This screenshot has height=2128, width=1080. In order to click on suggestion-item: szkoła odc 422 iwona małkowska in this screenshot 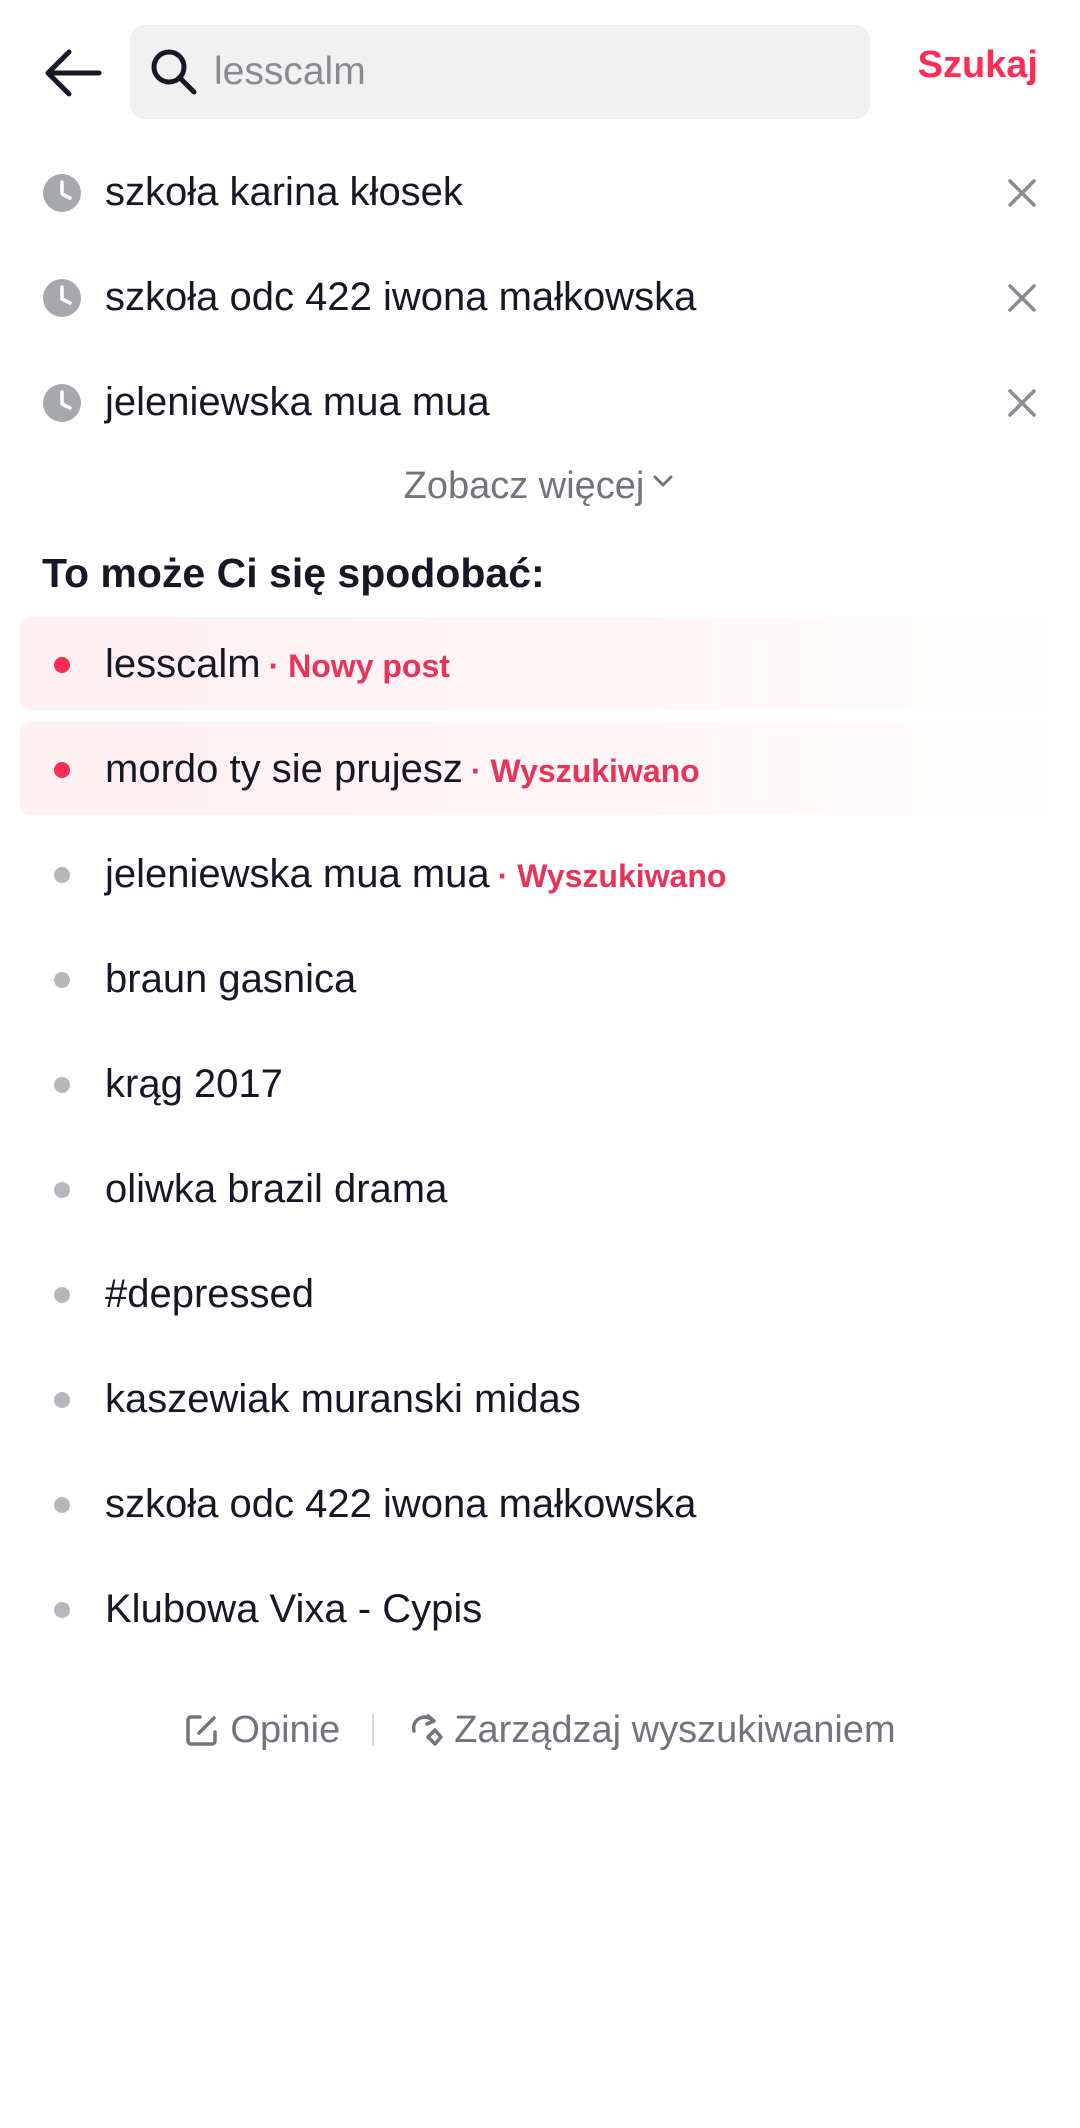, I will do `click(540, 1509)`.